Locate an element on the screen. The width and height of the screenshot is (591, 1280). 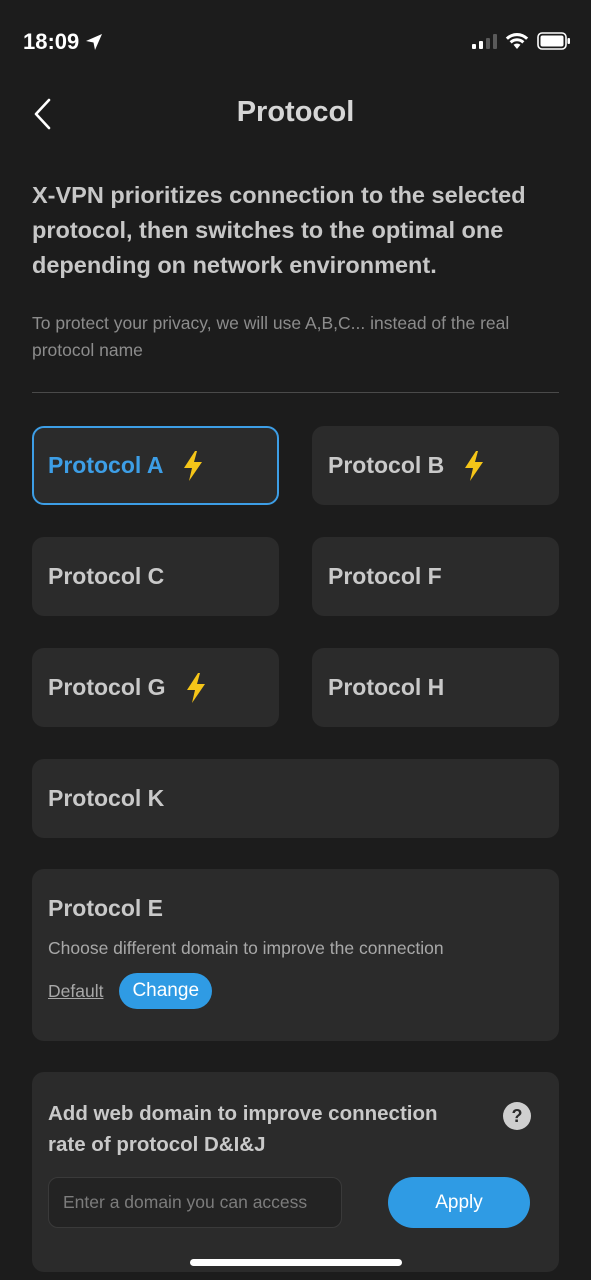
protocol-label: Protocol A is located at coordinates (106, 465).